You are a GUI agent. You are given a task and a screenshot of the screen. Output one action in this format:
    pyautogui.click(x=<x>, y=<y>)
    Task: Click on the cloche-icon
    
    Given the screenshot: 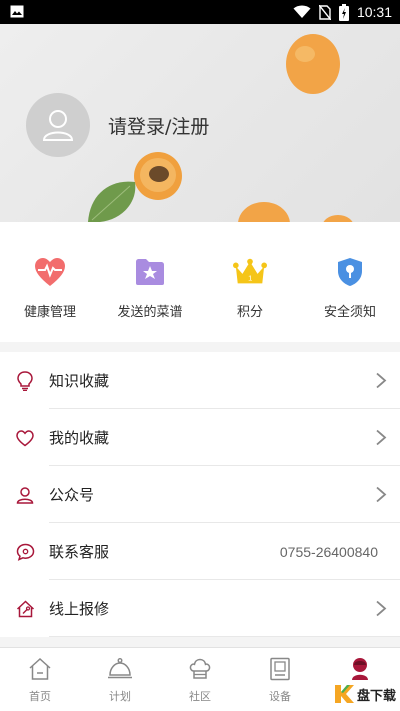 What is the action you would take?
    pyautogui.click(x=120, y=669)
    